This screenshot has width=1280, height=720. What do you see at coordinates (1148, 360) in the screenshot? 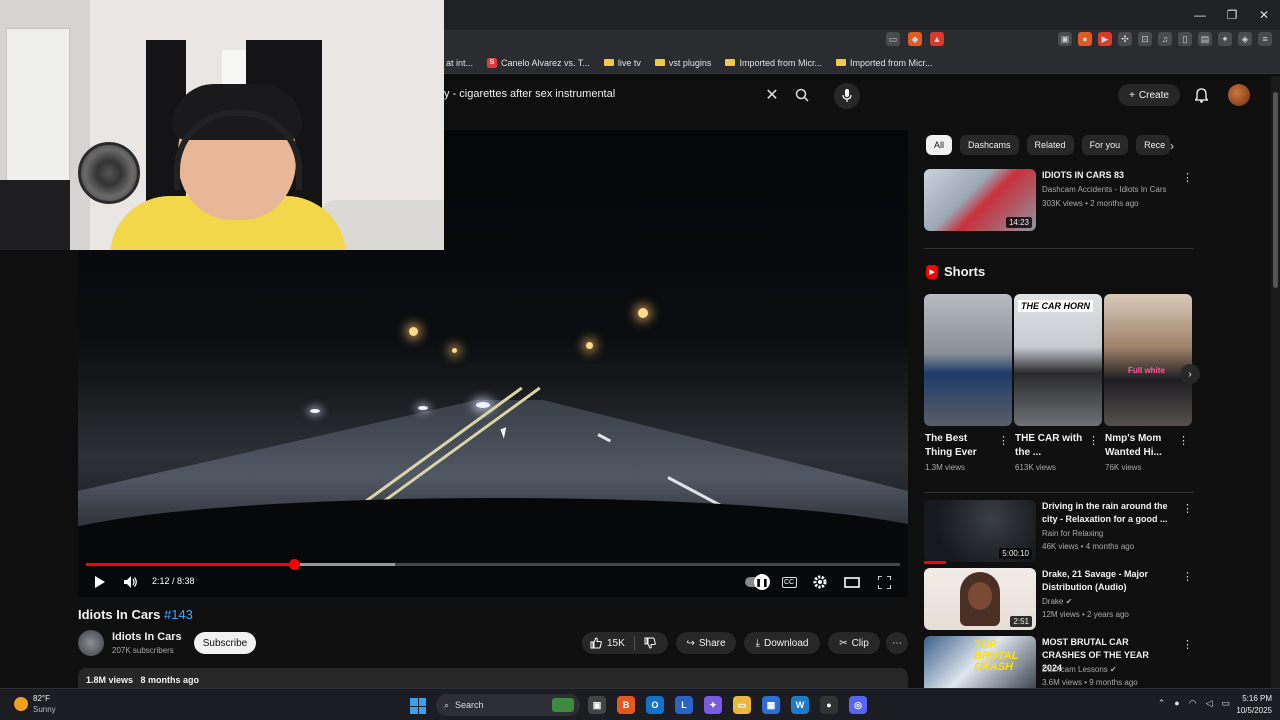
I see `short-thumbnail: Full white` at bounding box center [1148, 360].